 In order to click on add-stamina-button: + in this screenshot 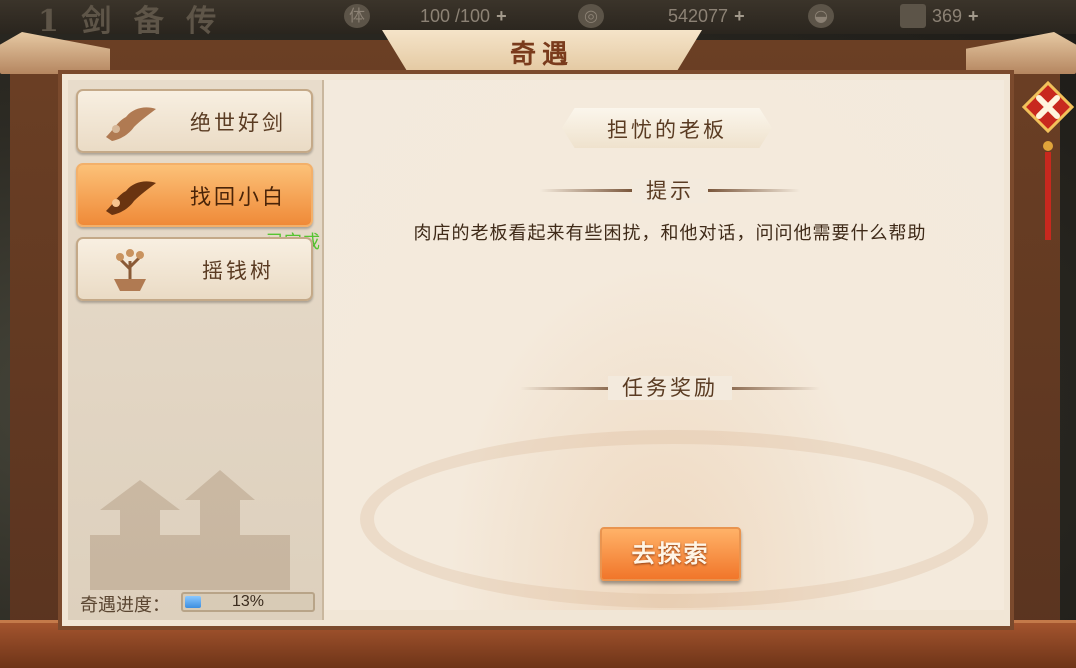, I will do `click(501, 16)`.